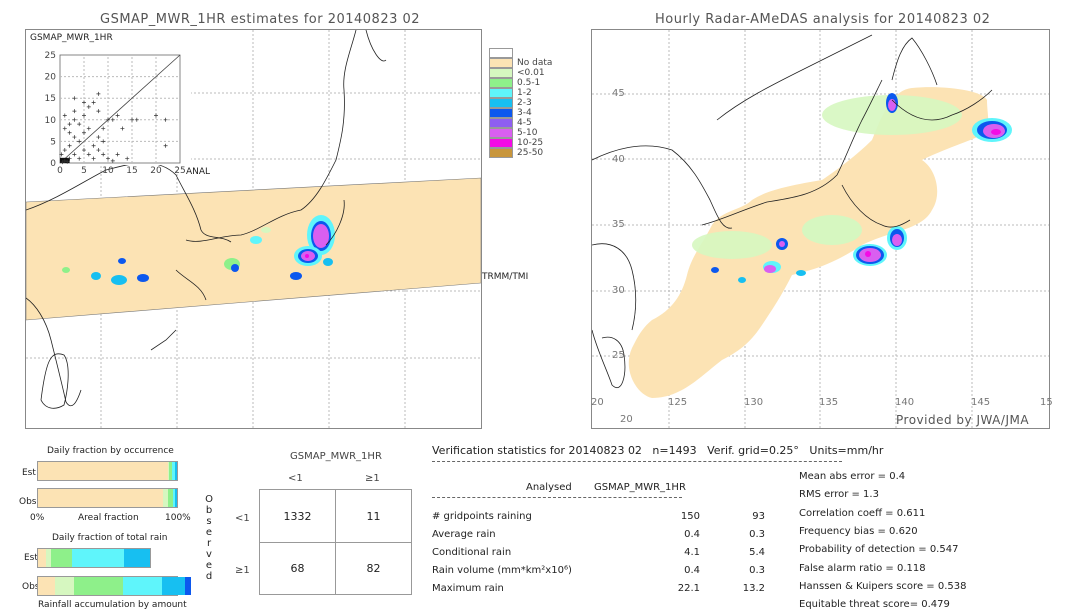  Describe the element at coordinates (963, 420) in the screenshot. I see `data-credit: Provided by JWA/JMA` at that location.